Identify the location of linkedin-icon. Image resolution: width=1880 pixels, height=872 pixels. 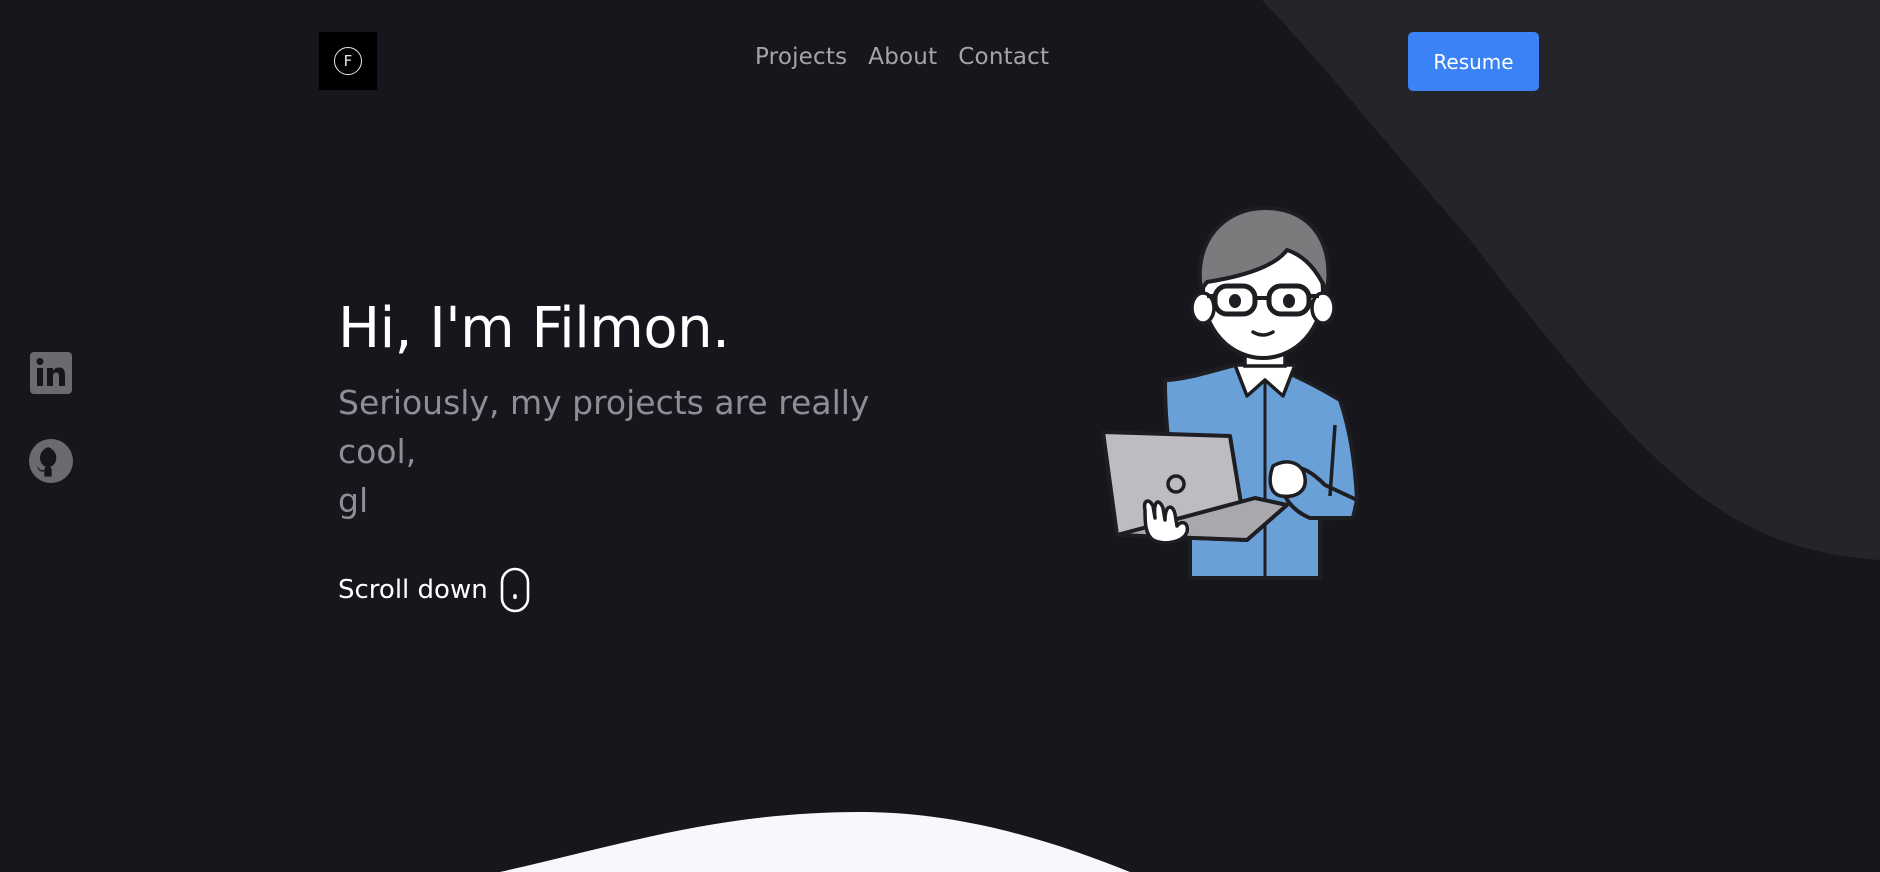
(51, 373).